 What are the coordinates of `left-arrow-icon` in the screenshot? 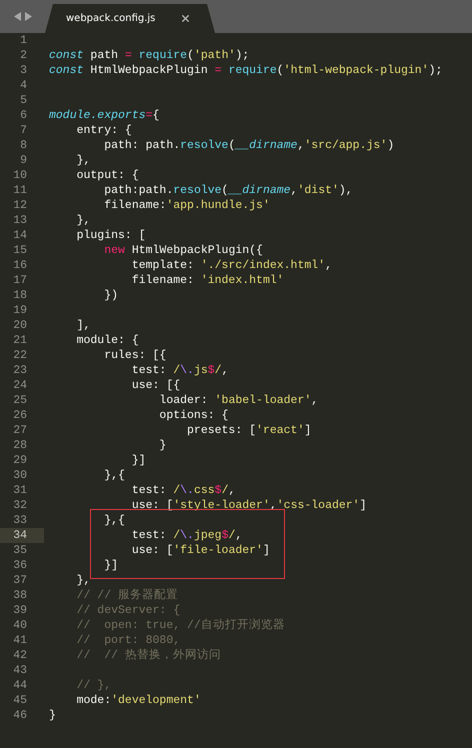 It's located at (17, 16).